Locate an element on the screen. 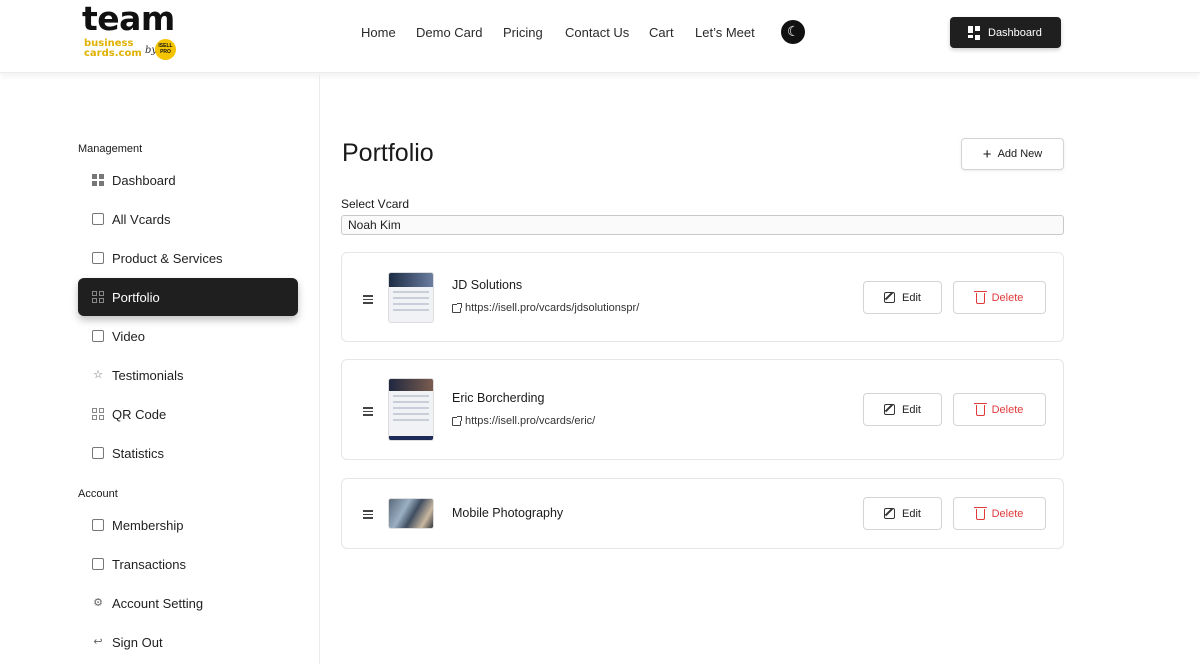  sidebar-item-label: Statistics is located at coordinates (138, 453).